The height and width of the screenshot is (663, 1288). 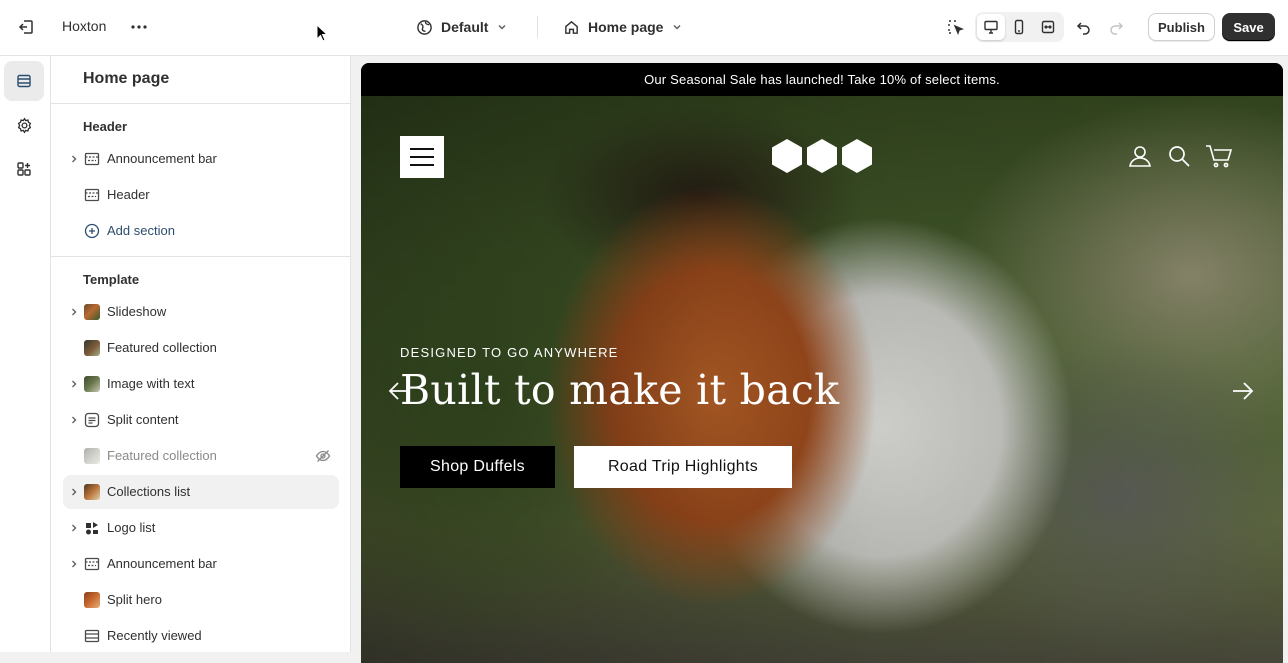 I want to click on featured-collection-thumbnail, so click(x=92, y=348).